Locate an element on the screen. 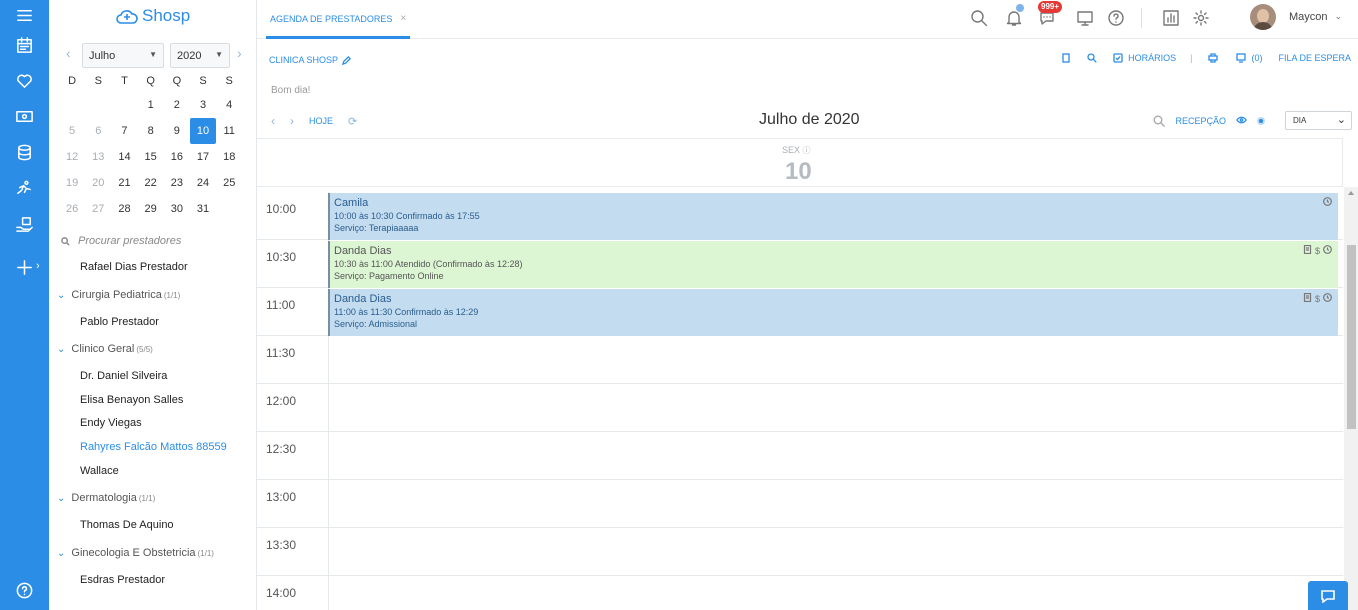 Image resolution: width=1358 pixels, height=610 pixels. calendar-day: 23 is located at coordinates (177, 183).